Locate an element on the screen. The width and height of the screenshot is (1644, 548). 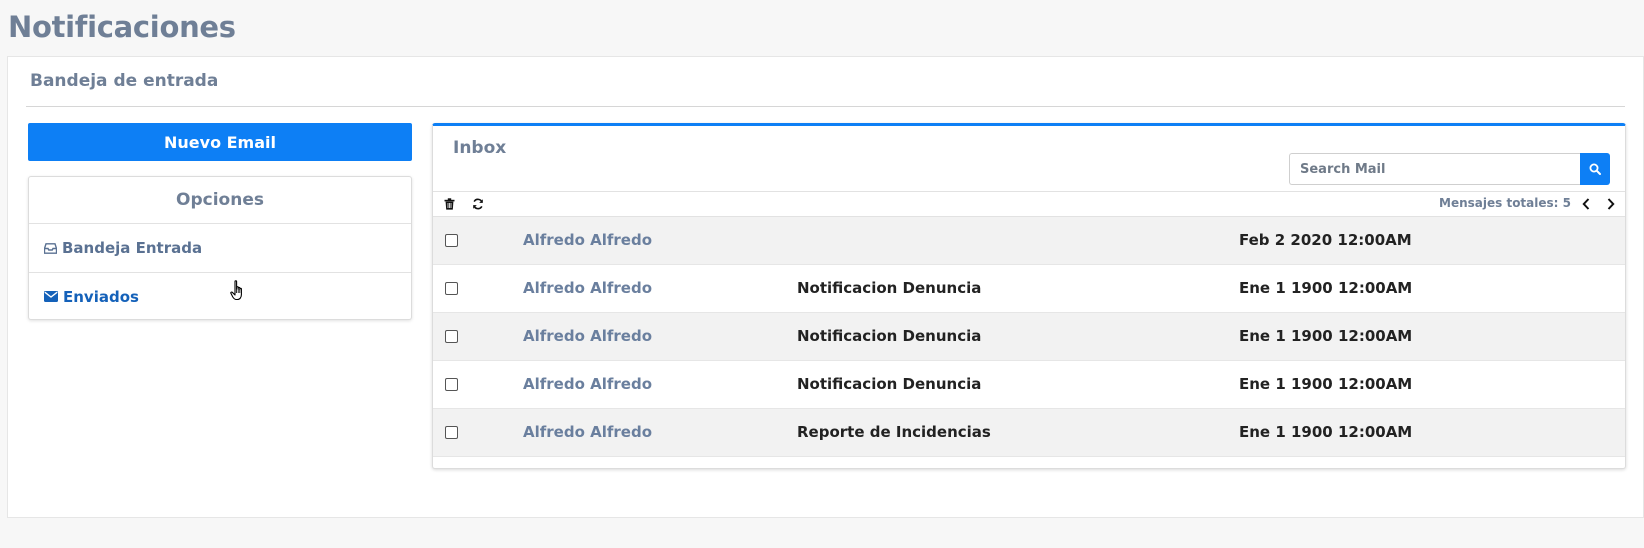
divider is located at coordinates (825, 106).